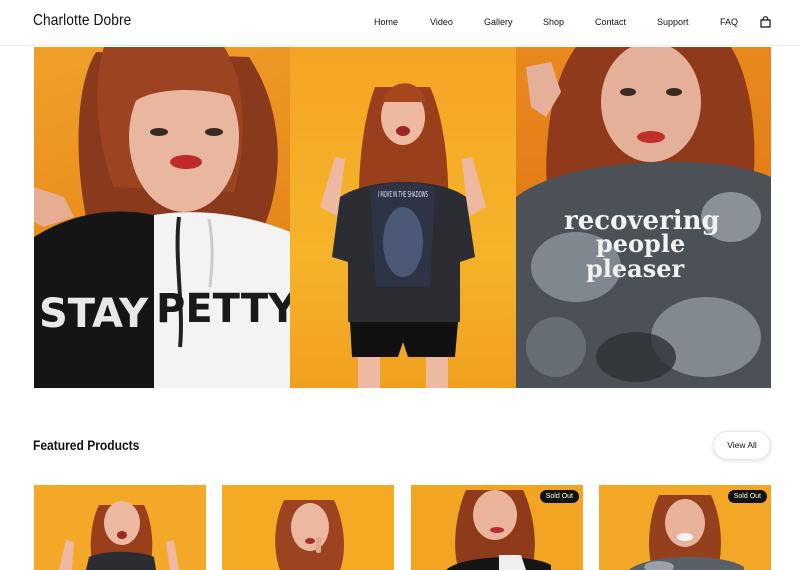 The height and width of the screenshot is (570, 800). I want to click on product-card-3: Sold Out, so click(497, 527).